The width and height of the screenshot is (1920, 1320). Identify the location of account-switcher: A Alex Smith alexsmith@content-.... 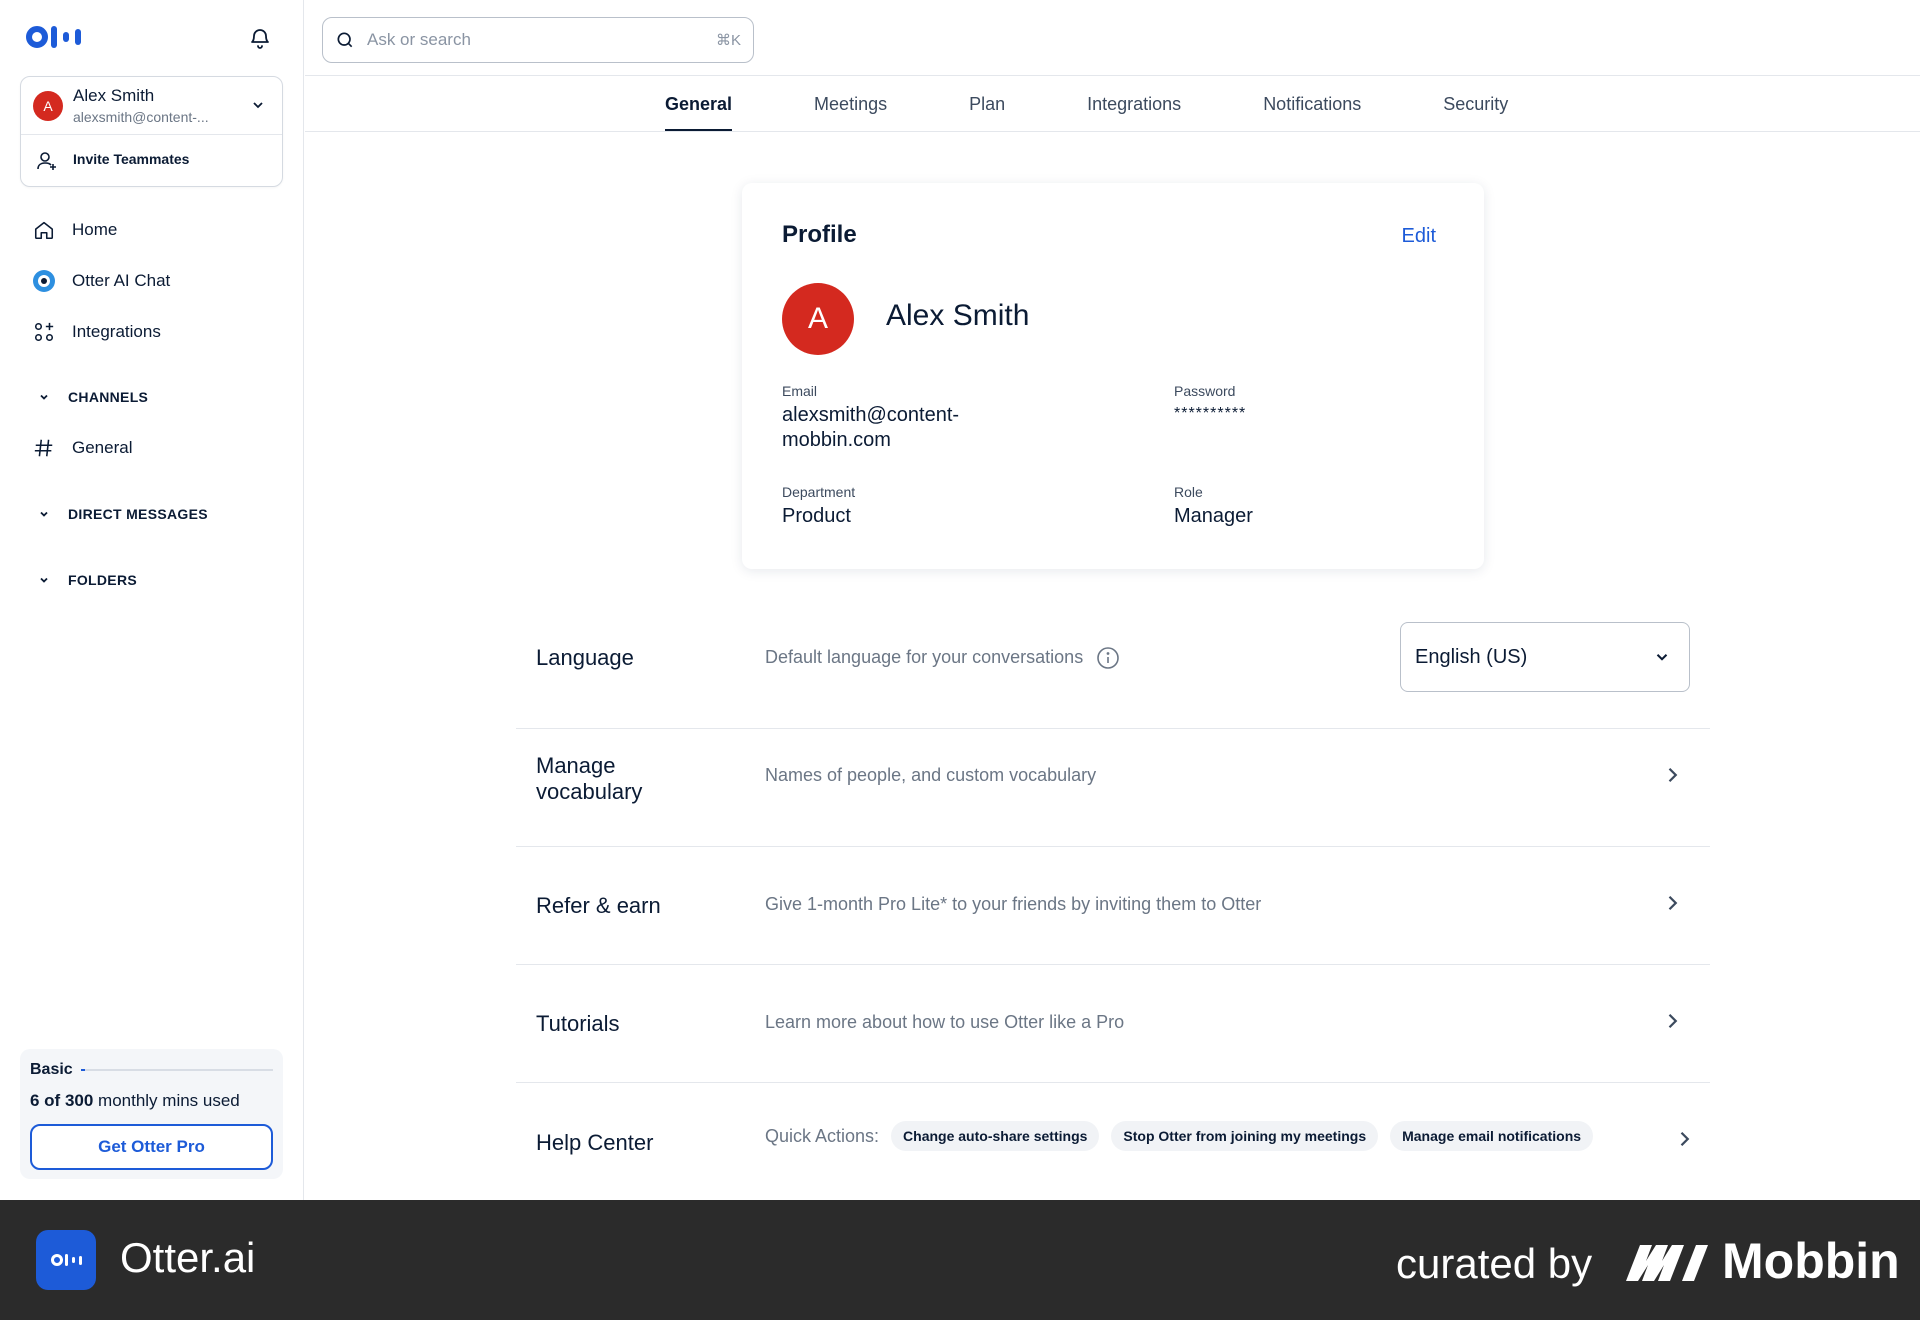
(151, 106).